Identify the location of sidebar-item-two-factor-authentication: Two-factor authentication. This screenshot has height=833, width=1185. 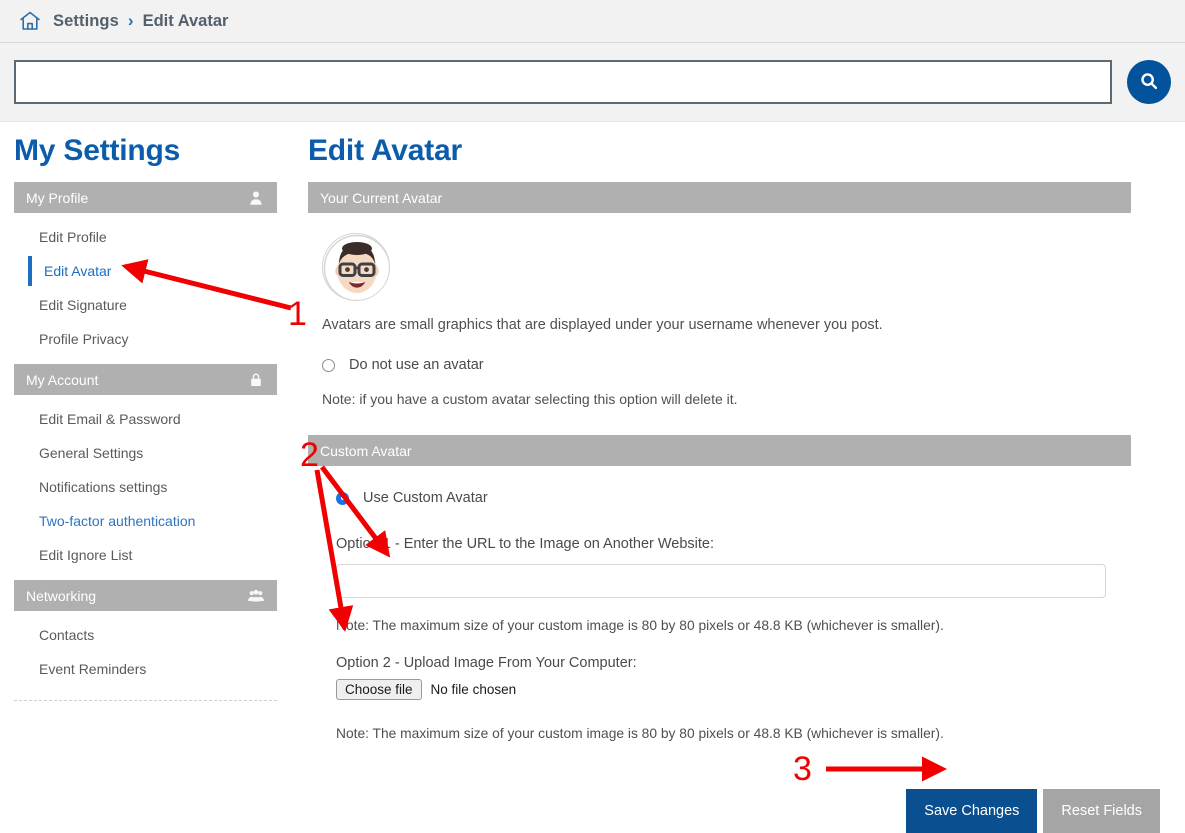
(145, 521).